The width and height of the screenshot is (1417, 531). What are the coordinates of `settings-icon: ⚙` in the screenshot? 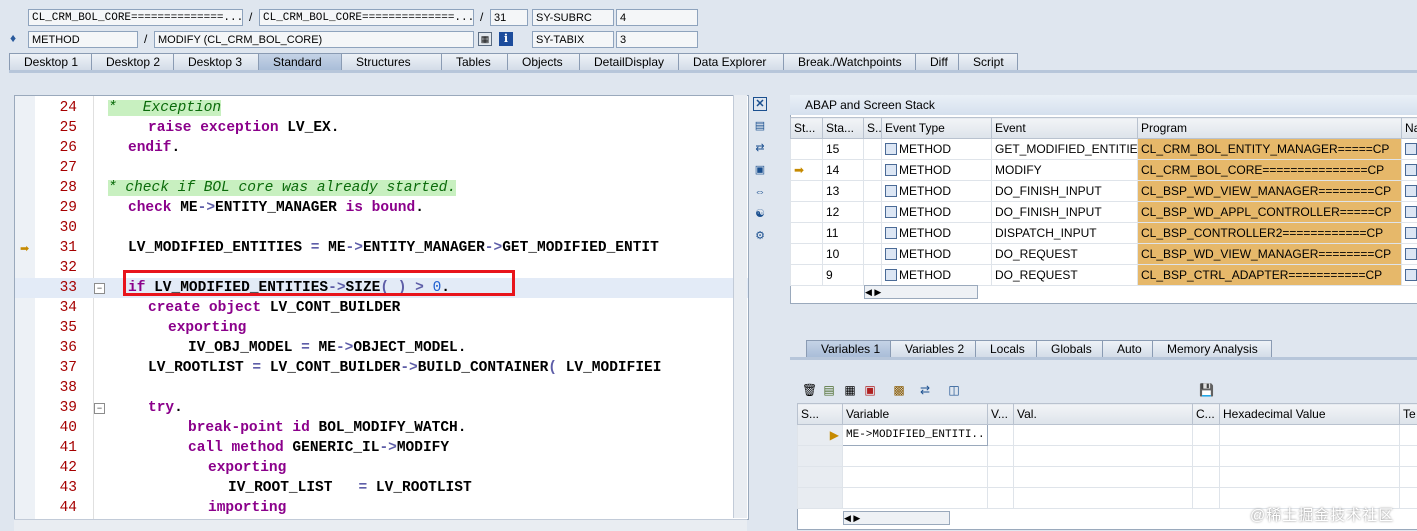 It's located at (760, 236).